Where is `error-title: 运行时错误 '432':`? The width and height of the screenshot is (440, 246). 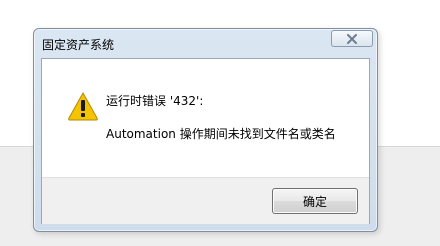 error-title: 运行时错误 '432': is located at coordinates (155, 101).